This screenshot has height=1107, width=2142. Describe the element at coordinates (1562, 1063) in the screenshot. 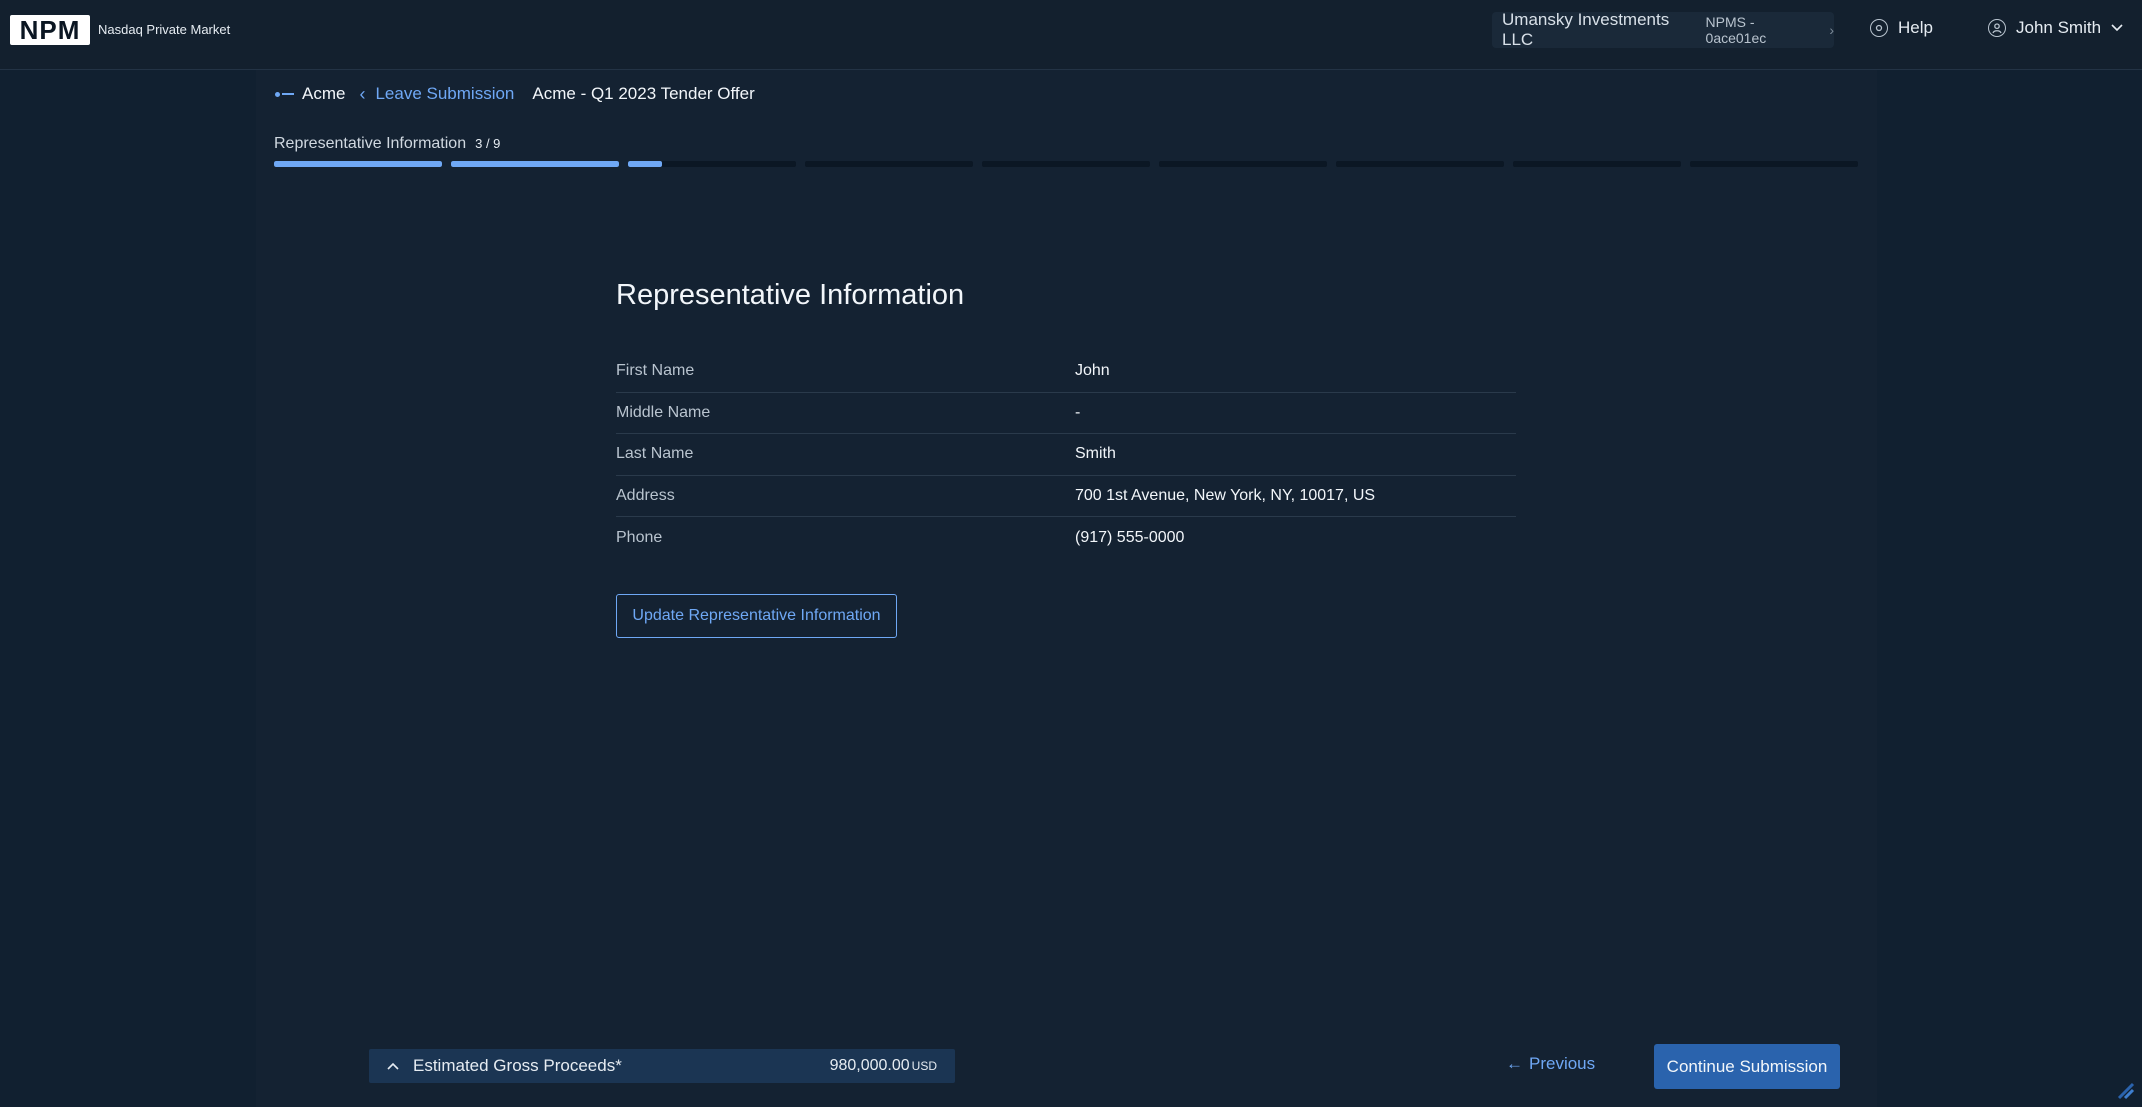

I see `previous-label: Previous` at that location.